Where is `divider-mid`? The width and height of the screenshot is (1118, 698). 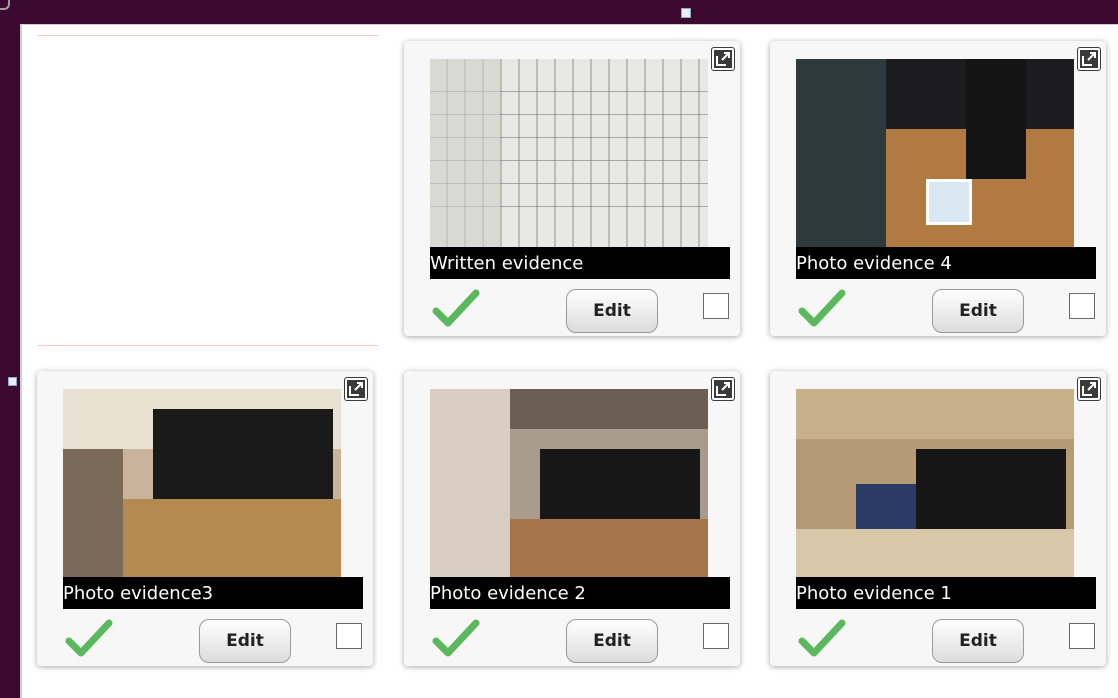
divider-mid is located at coordinates (208, 345).